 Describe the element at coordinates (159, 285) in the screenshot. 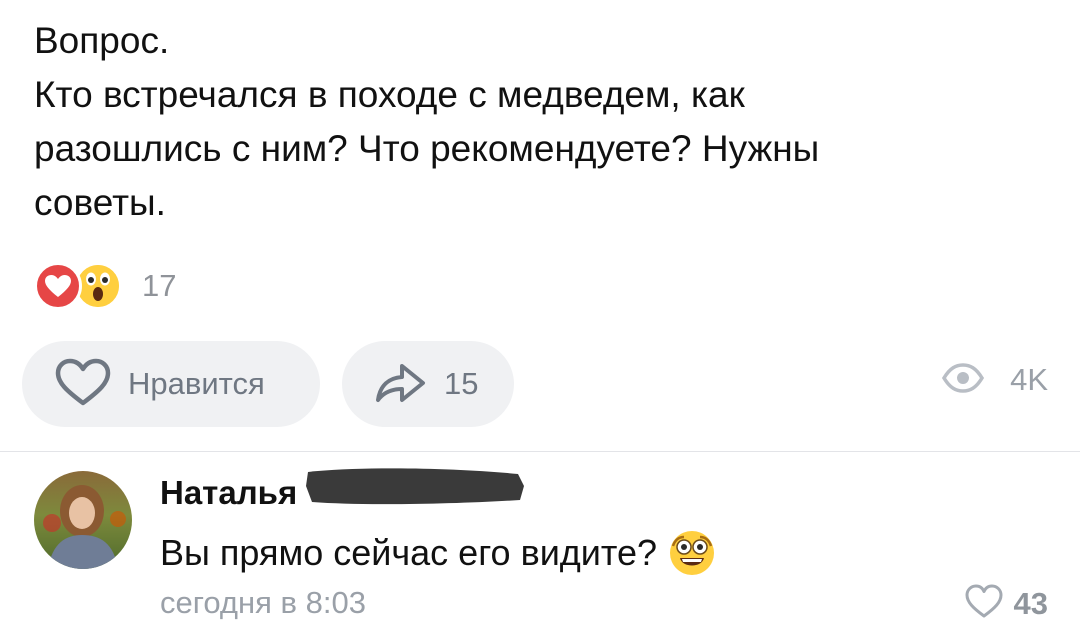

I see `reactions-count: 17` at that location.